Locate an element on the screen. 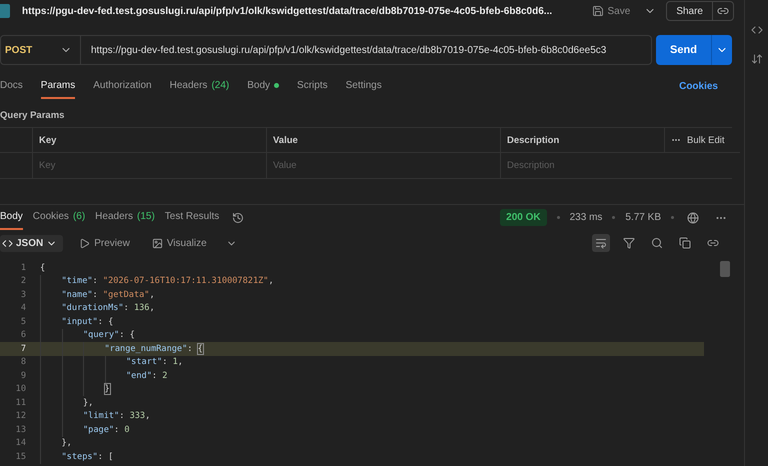  line-number: 13 is located at coordinates (20, 429).